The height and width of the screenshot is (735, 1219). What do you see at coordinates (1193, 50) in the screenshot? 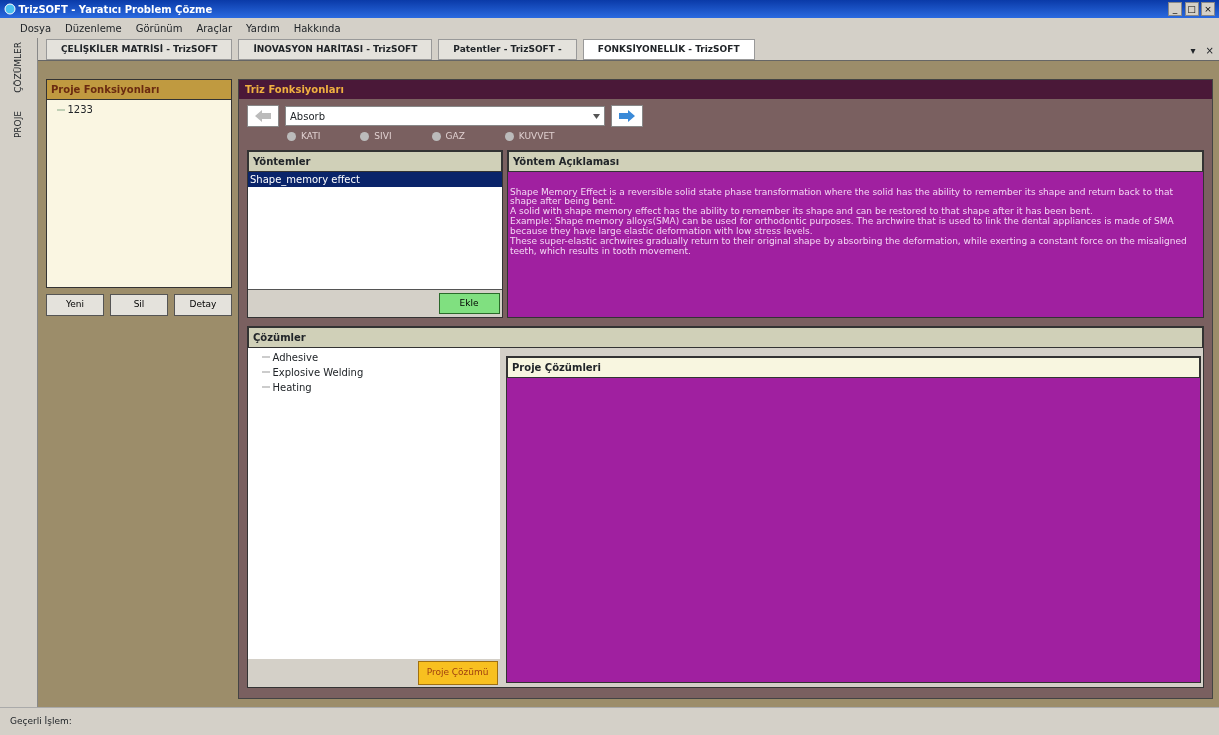
I see `tab-control: ▾` at bounding box center [1193, 50].